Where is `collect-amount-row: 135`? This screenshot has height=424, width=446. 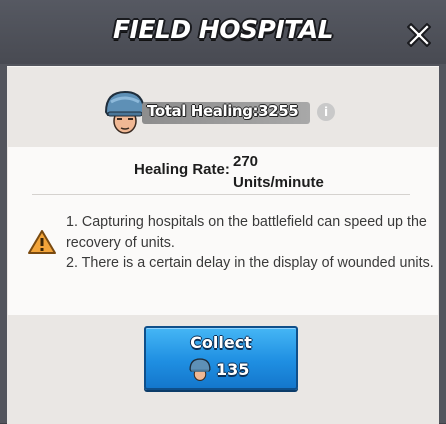
collect-amount-row: 135 is located at coordinates (228, 370).